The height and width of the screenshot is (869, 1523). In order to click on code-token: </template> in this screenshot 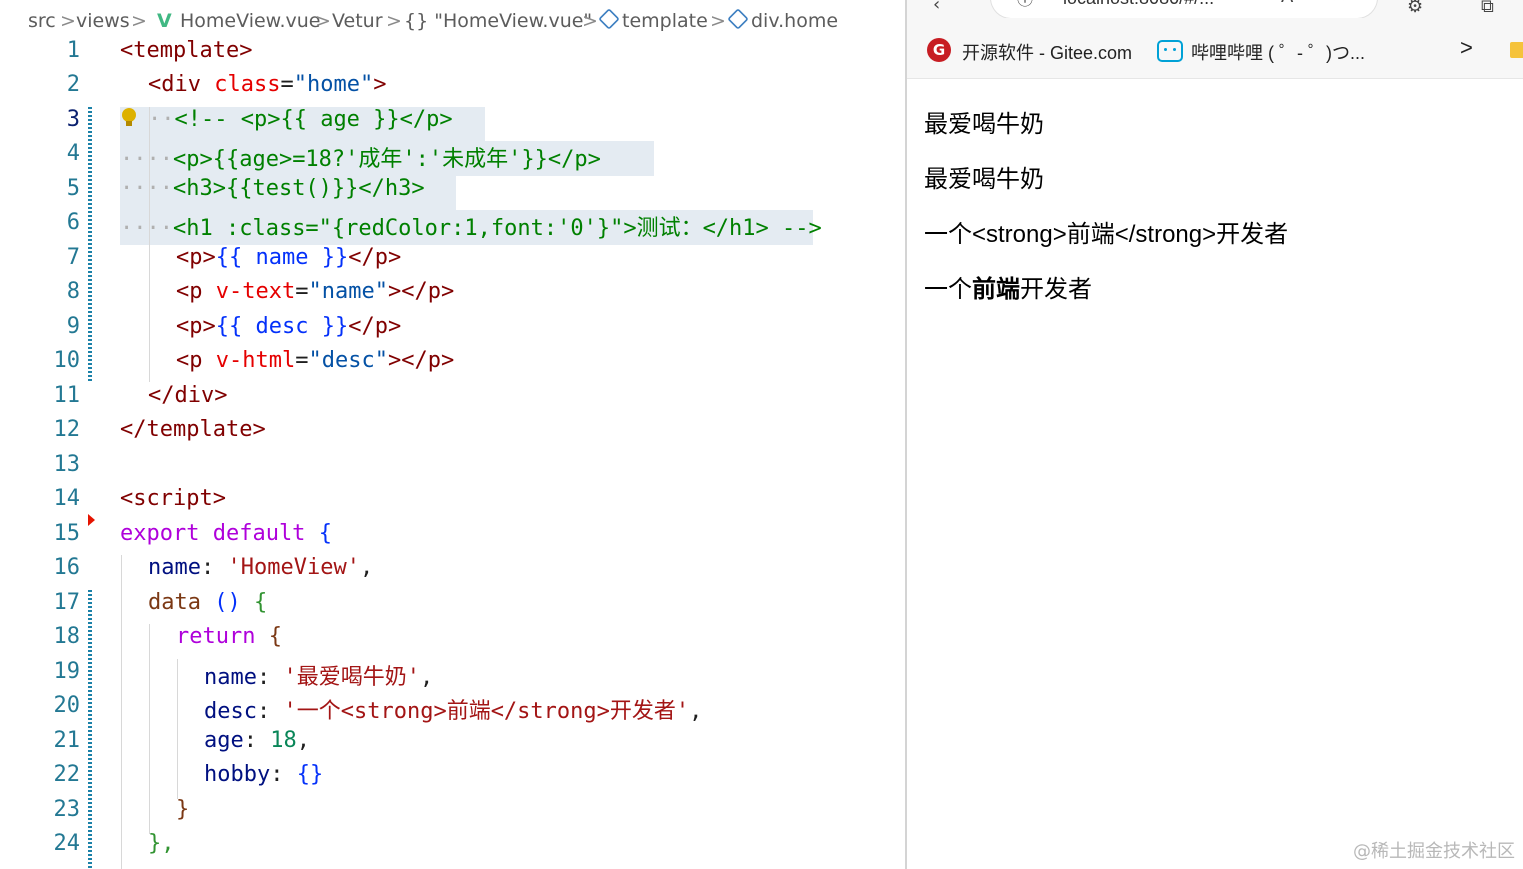, I will do `click(193, 429)`.